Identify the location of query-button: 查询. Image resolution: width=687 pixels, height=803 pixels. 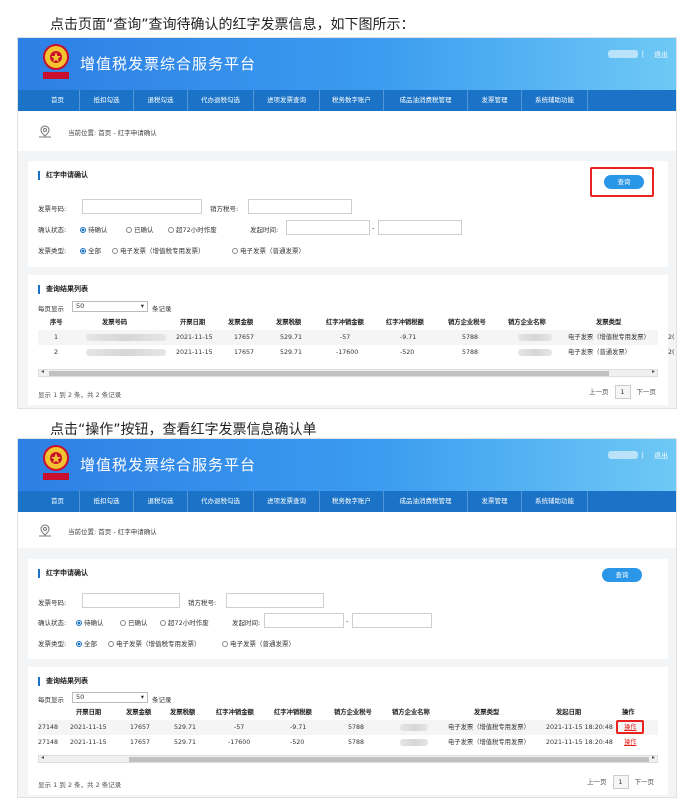
(622, 575).